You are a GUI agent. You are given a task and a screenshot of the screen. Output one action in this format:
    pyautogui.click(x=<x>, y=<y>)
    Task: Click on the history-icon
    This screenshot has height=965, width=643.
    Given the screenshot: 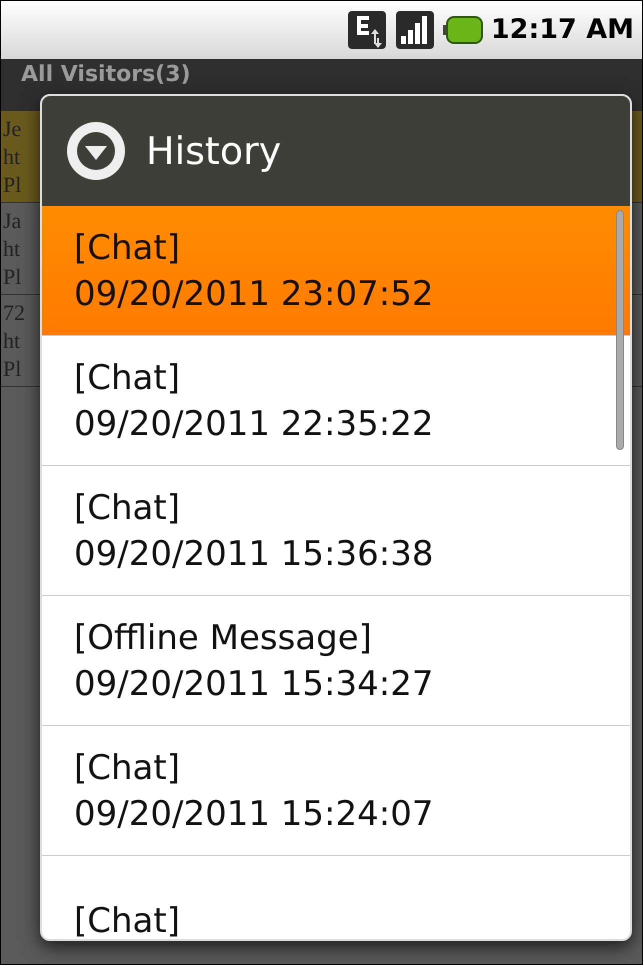 What is the action you would take?
    pyautogui.click(x=96, y=151)
    